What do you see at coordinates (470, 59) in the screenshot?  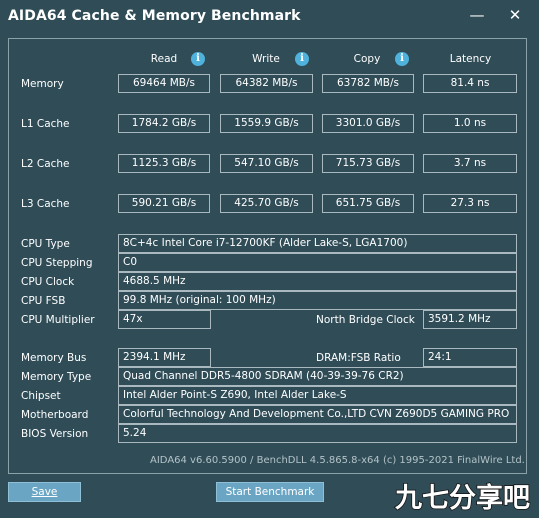 I see `header-latency: Latency` at bounding box center [470, 59].